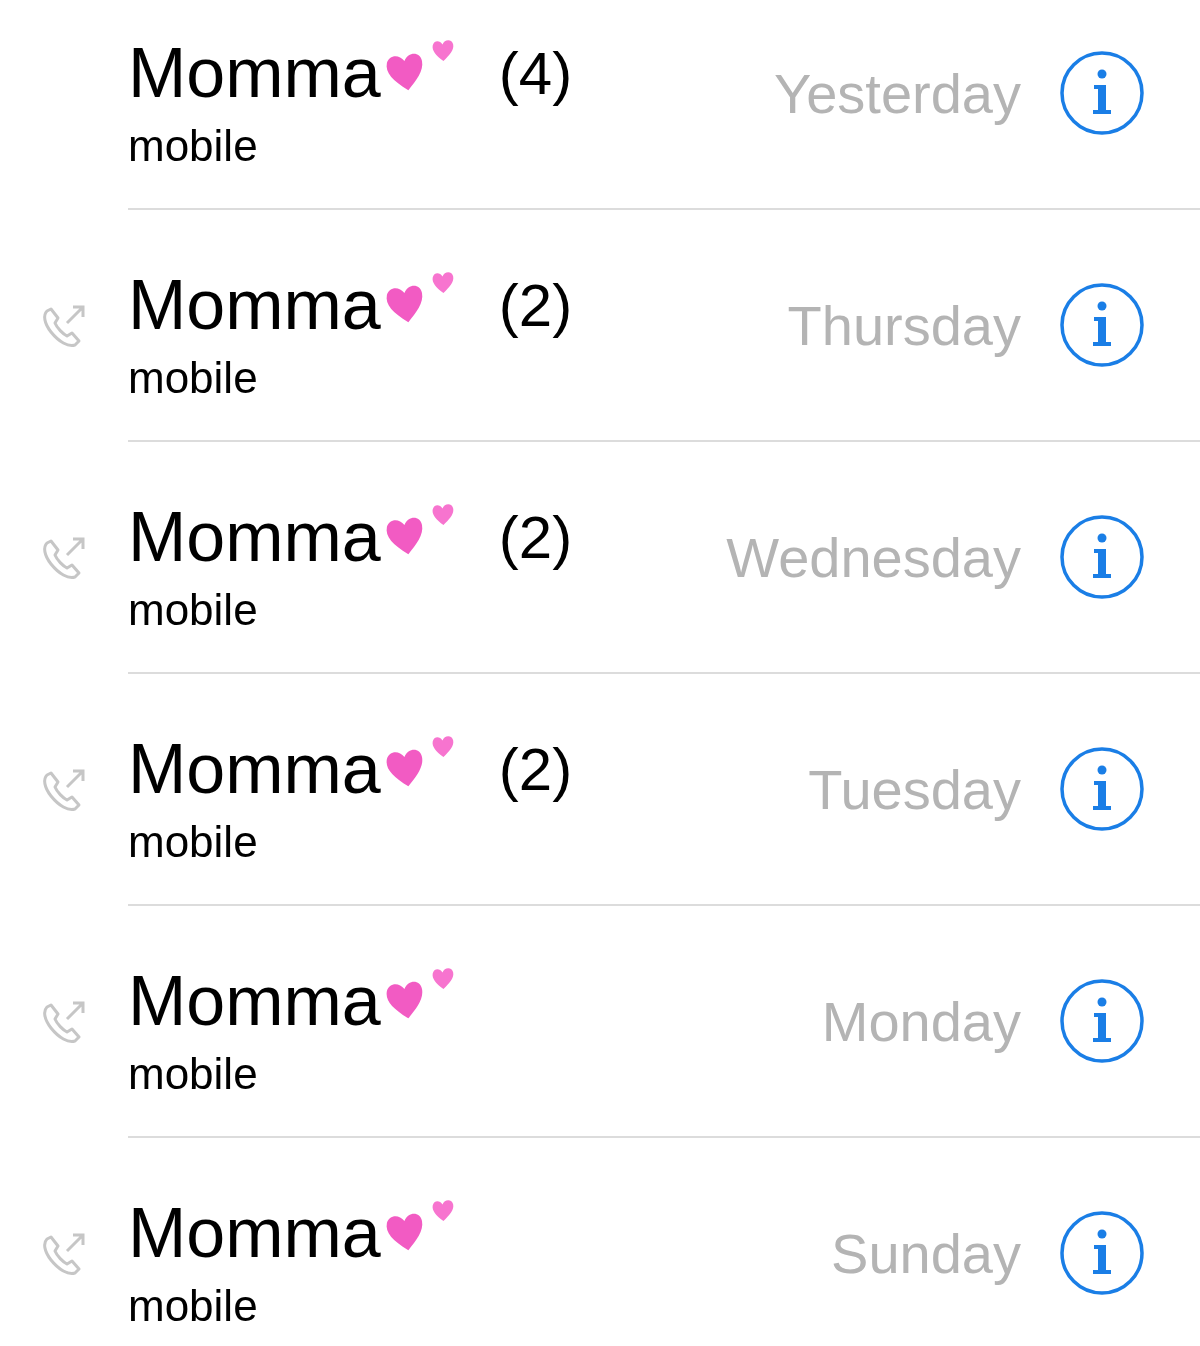 The image size is (1200, 1346). I want to click on call-date: Sunday, so click(926, 1253).